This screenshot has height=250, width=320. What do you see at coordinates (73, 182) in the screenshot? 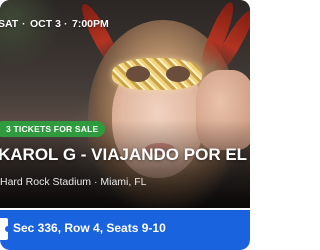
I see `event-venue: Hard Rock Stadium · Miami, FL` at bounding box center [73, 182].